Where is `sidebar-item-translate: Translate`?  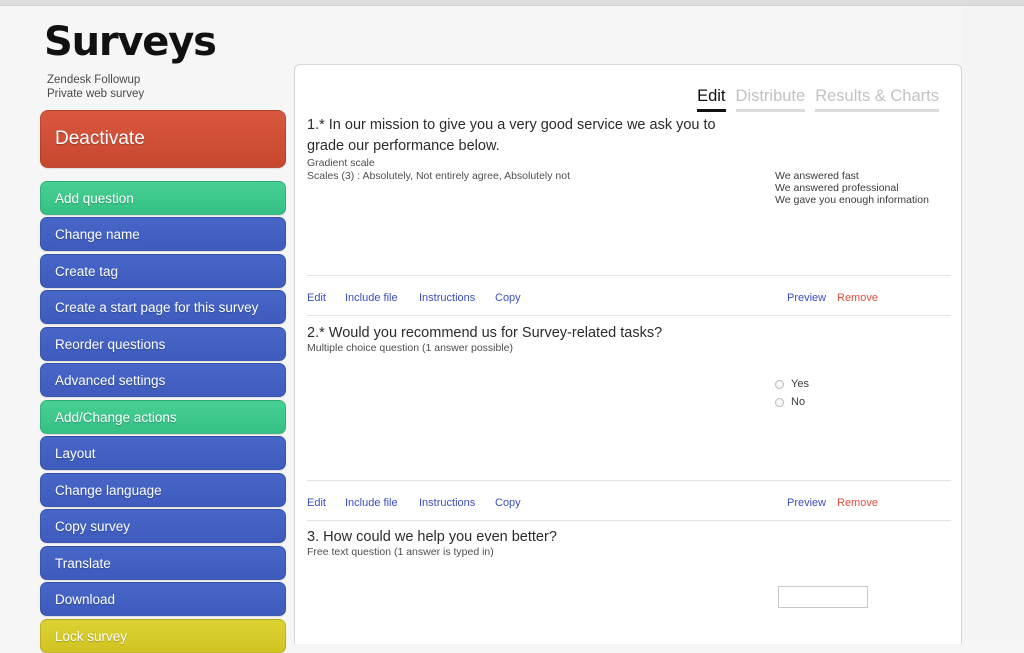
sidebar-item-translate: Translate is located at coordinates (163, 563).